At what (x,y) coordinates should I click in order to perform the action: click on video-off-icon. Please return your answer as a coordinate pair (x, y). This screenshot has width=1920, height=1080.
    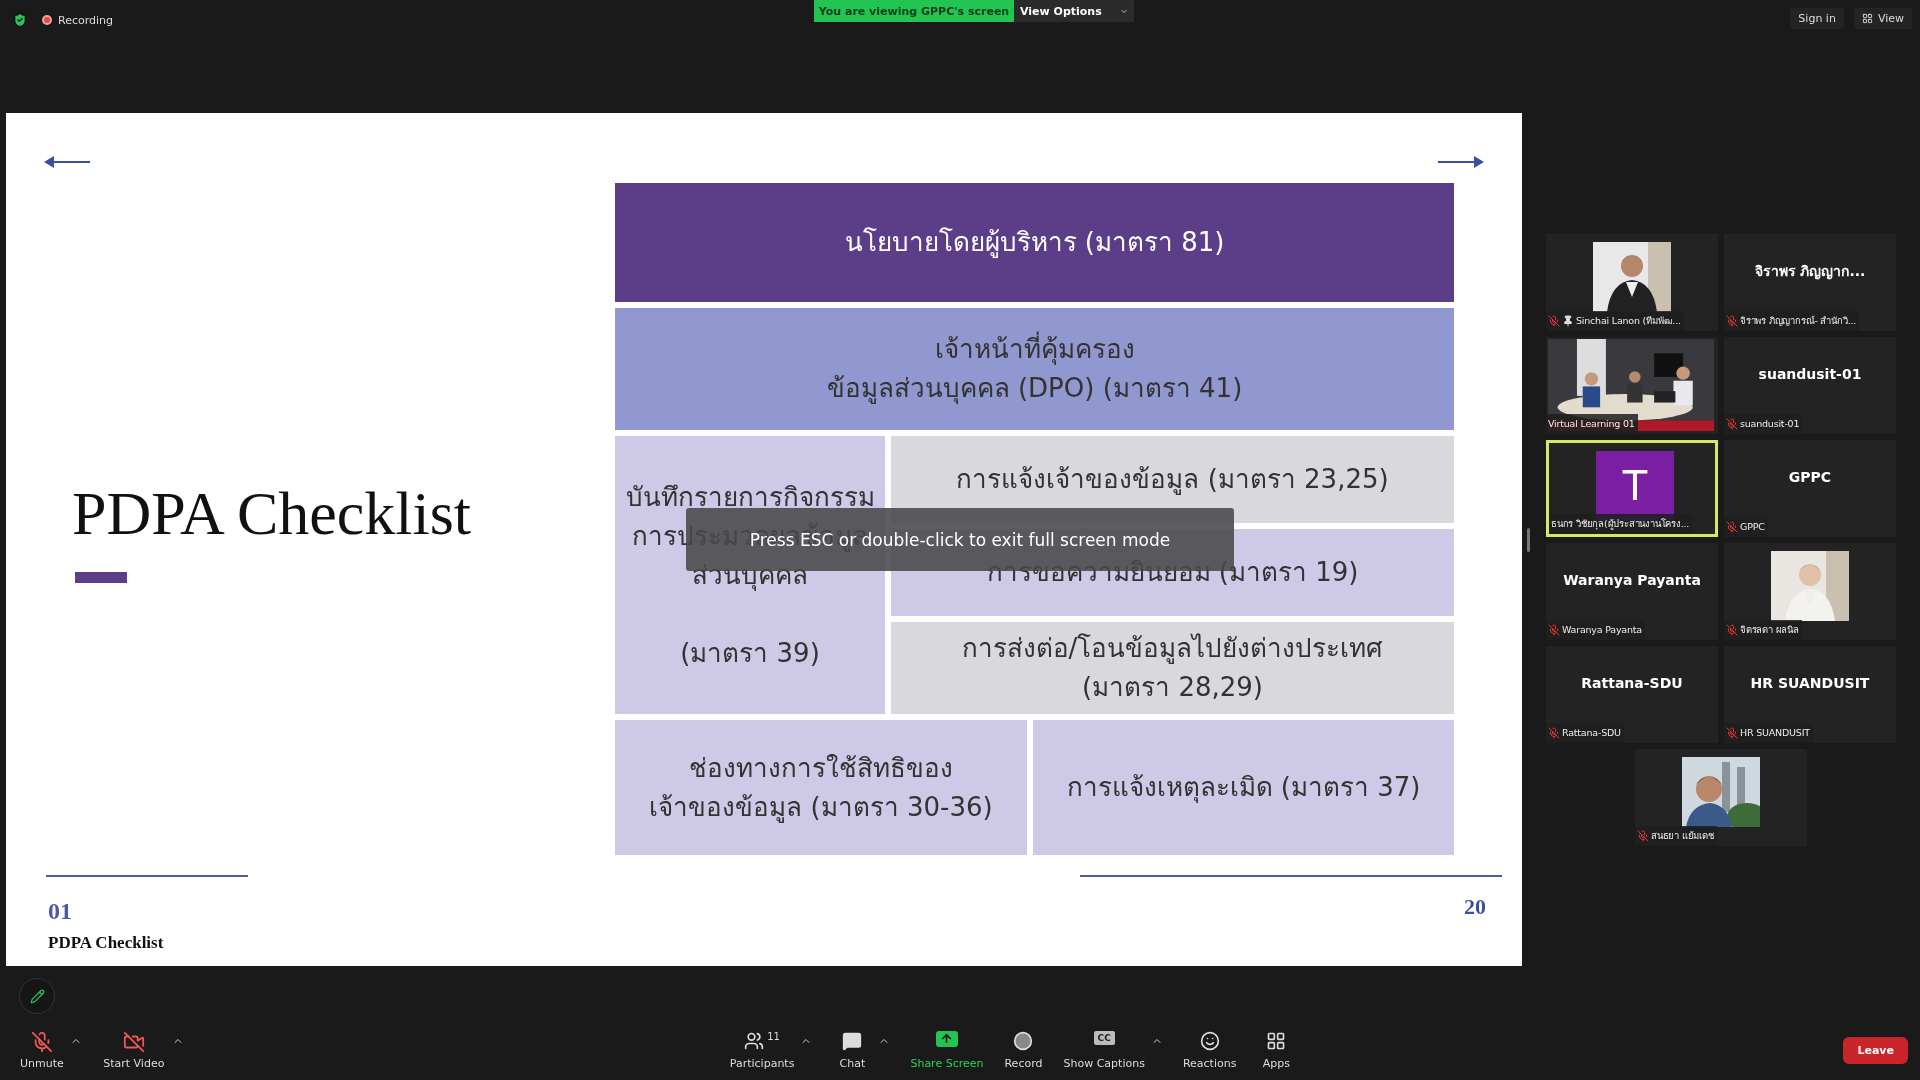
    Looking at the image, I should click on (133, 1041).